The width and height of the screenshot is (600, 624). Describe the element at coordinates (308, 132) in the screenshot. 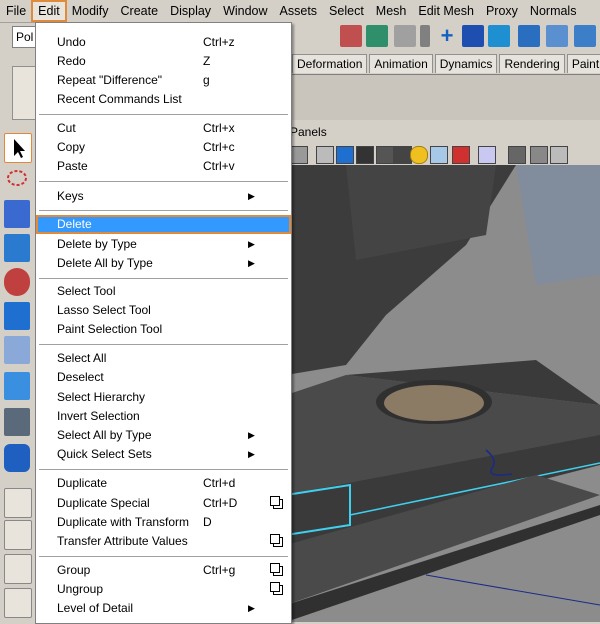

I see `panels-menu: Panels` at that location.